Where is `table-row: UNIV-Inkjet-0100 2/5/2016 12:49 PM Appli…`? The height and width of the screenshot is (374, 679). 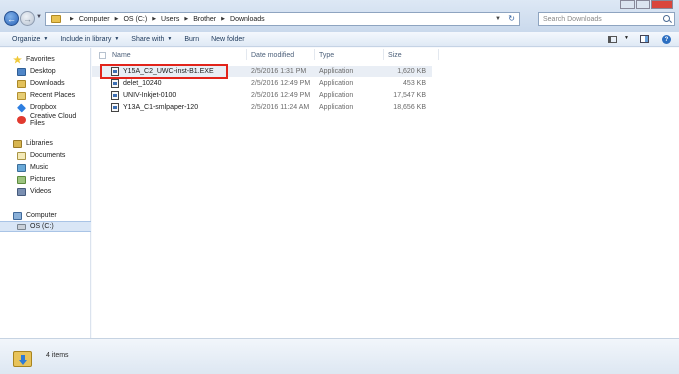
table-row: UNIV-Inkjet-0100 2/5/2016 12:49 PM Appli… is located at coordinates (262, 95).